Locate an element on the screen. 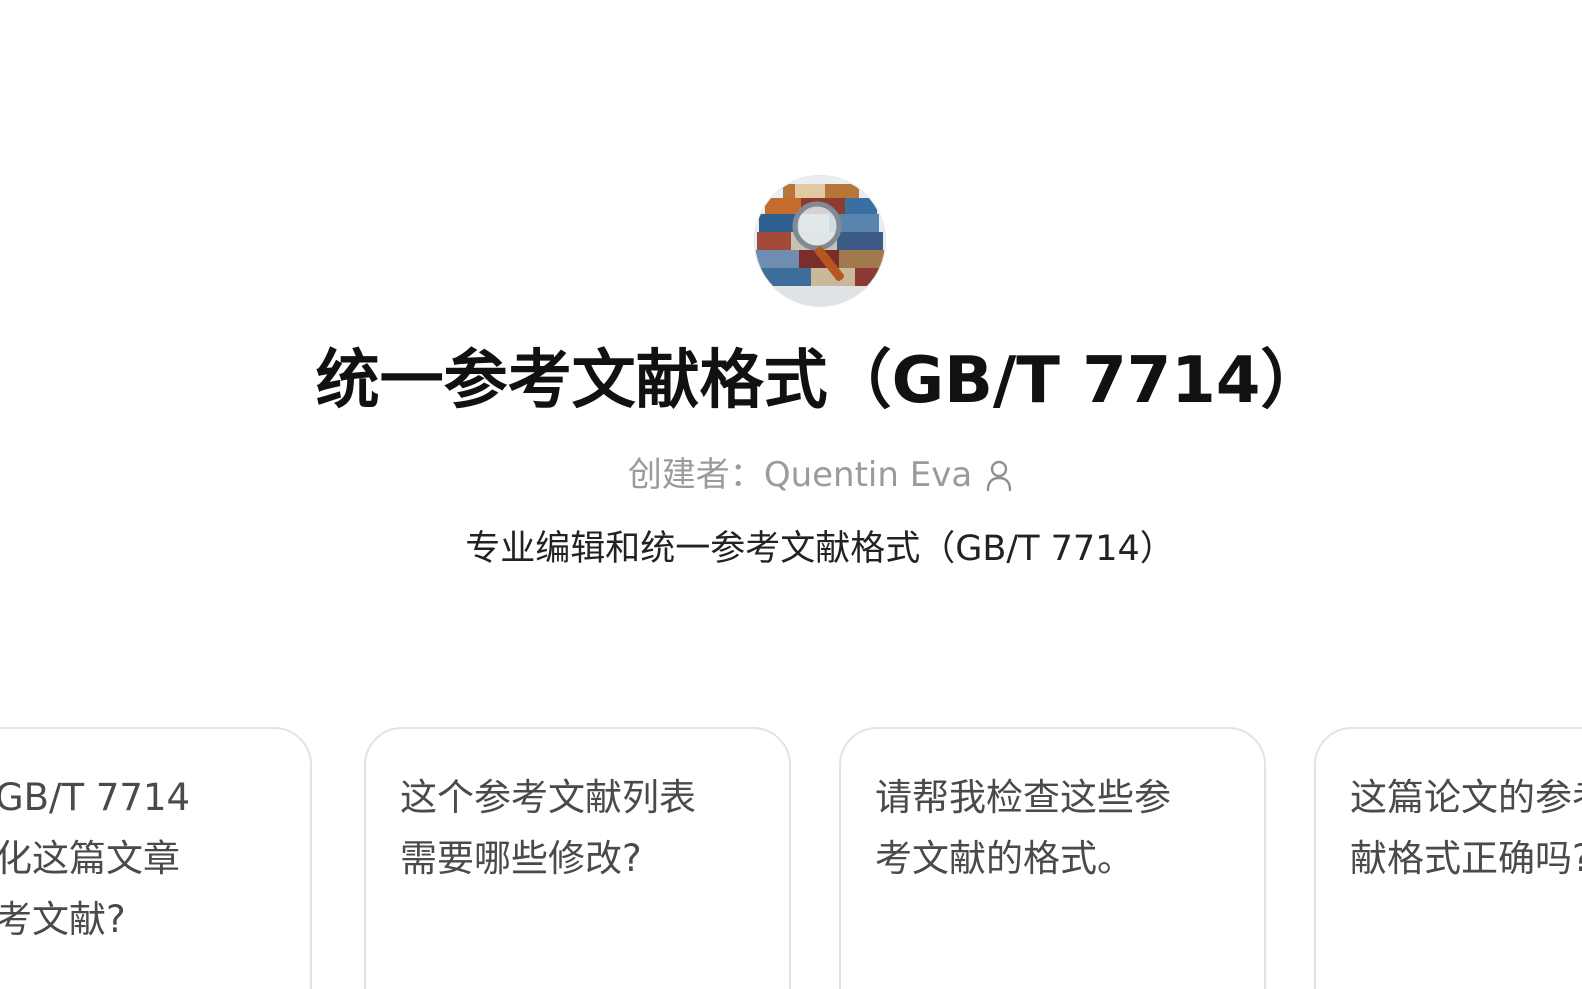 The width and height of the screenshot is (1582, 989). creator-line: 创建者：Quentin Eva is located at coordinates (791, 475).